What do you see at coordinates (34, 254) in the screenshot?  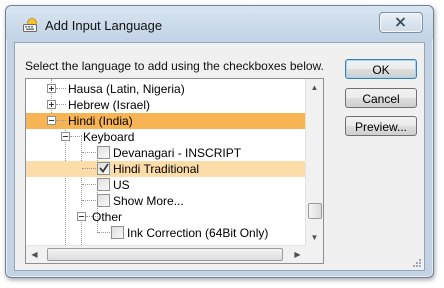 I see `scroll-left-arrow-icon: ◀` at bounding box center [34, 254].